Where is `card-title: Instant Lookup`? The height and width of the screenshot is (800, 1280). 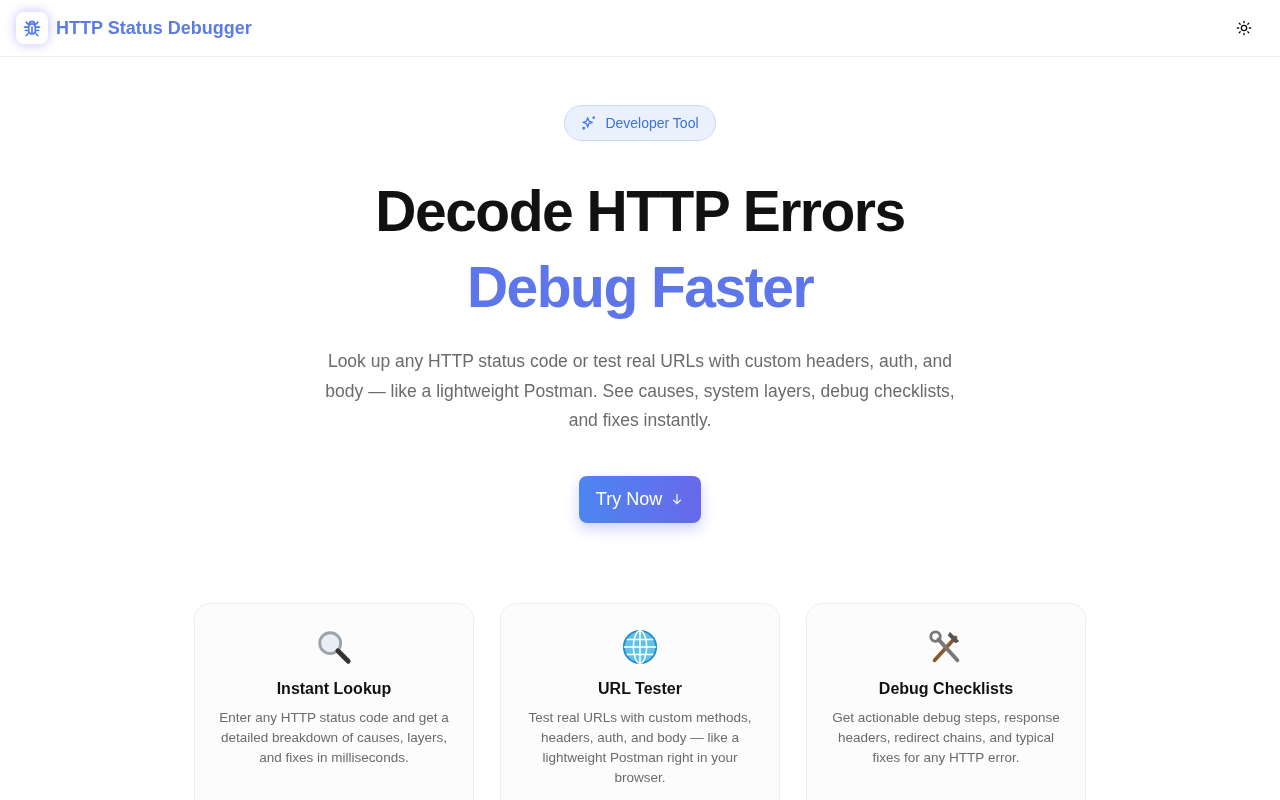
card-title: Instant Lookup is located at coordinates (334, 688).